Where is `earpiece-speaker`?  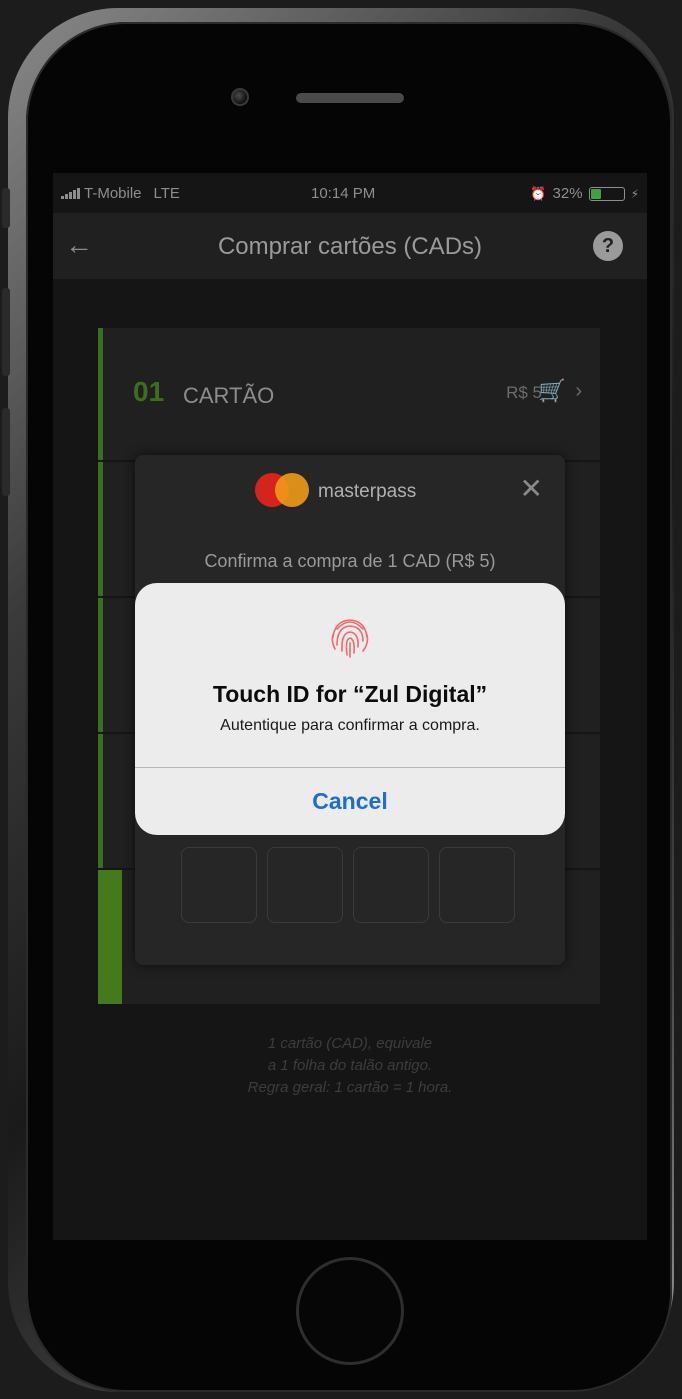
earpiece-speaker is located at coordinates (350, 98).